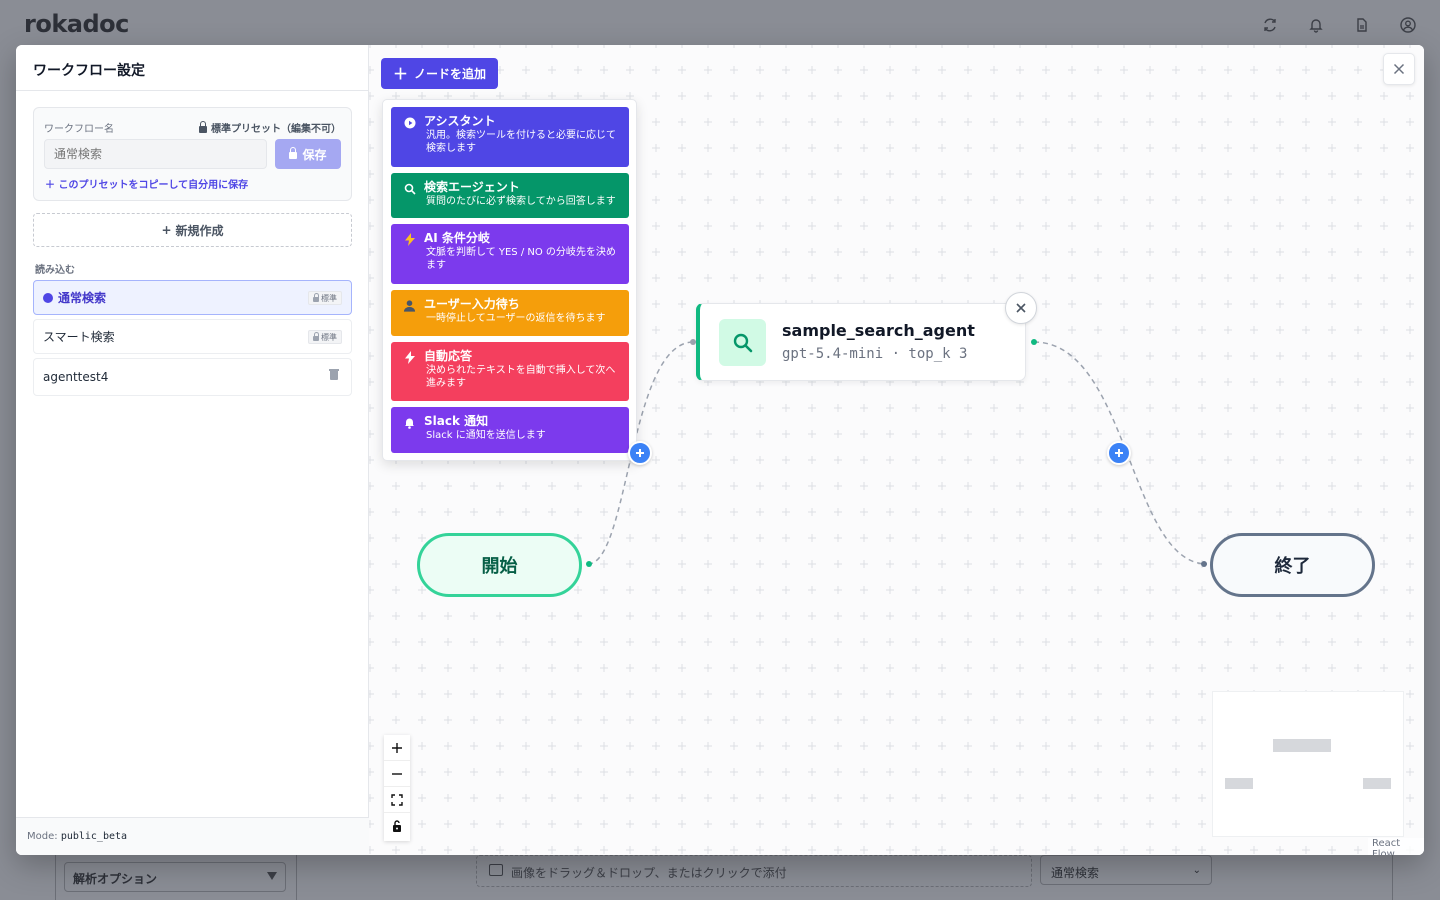  Describe the element at coordinates (400, 74) in the screenshot. I see `plus-icon: ＋` at that location.